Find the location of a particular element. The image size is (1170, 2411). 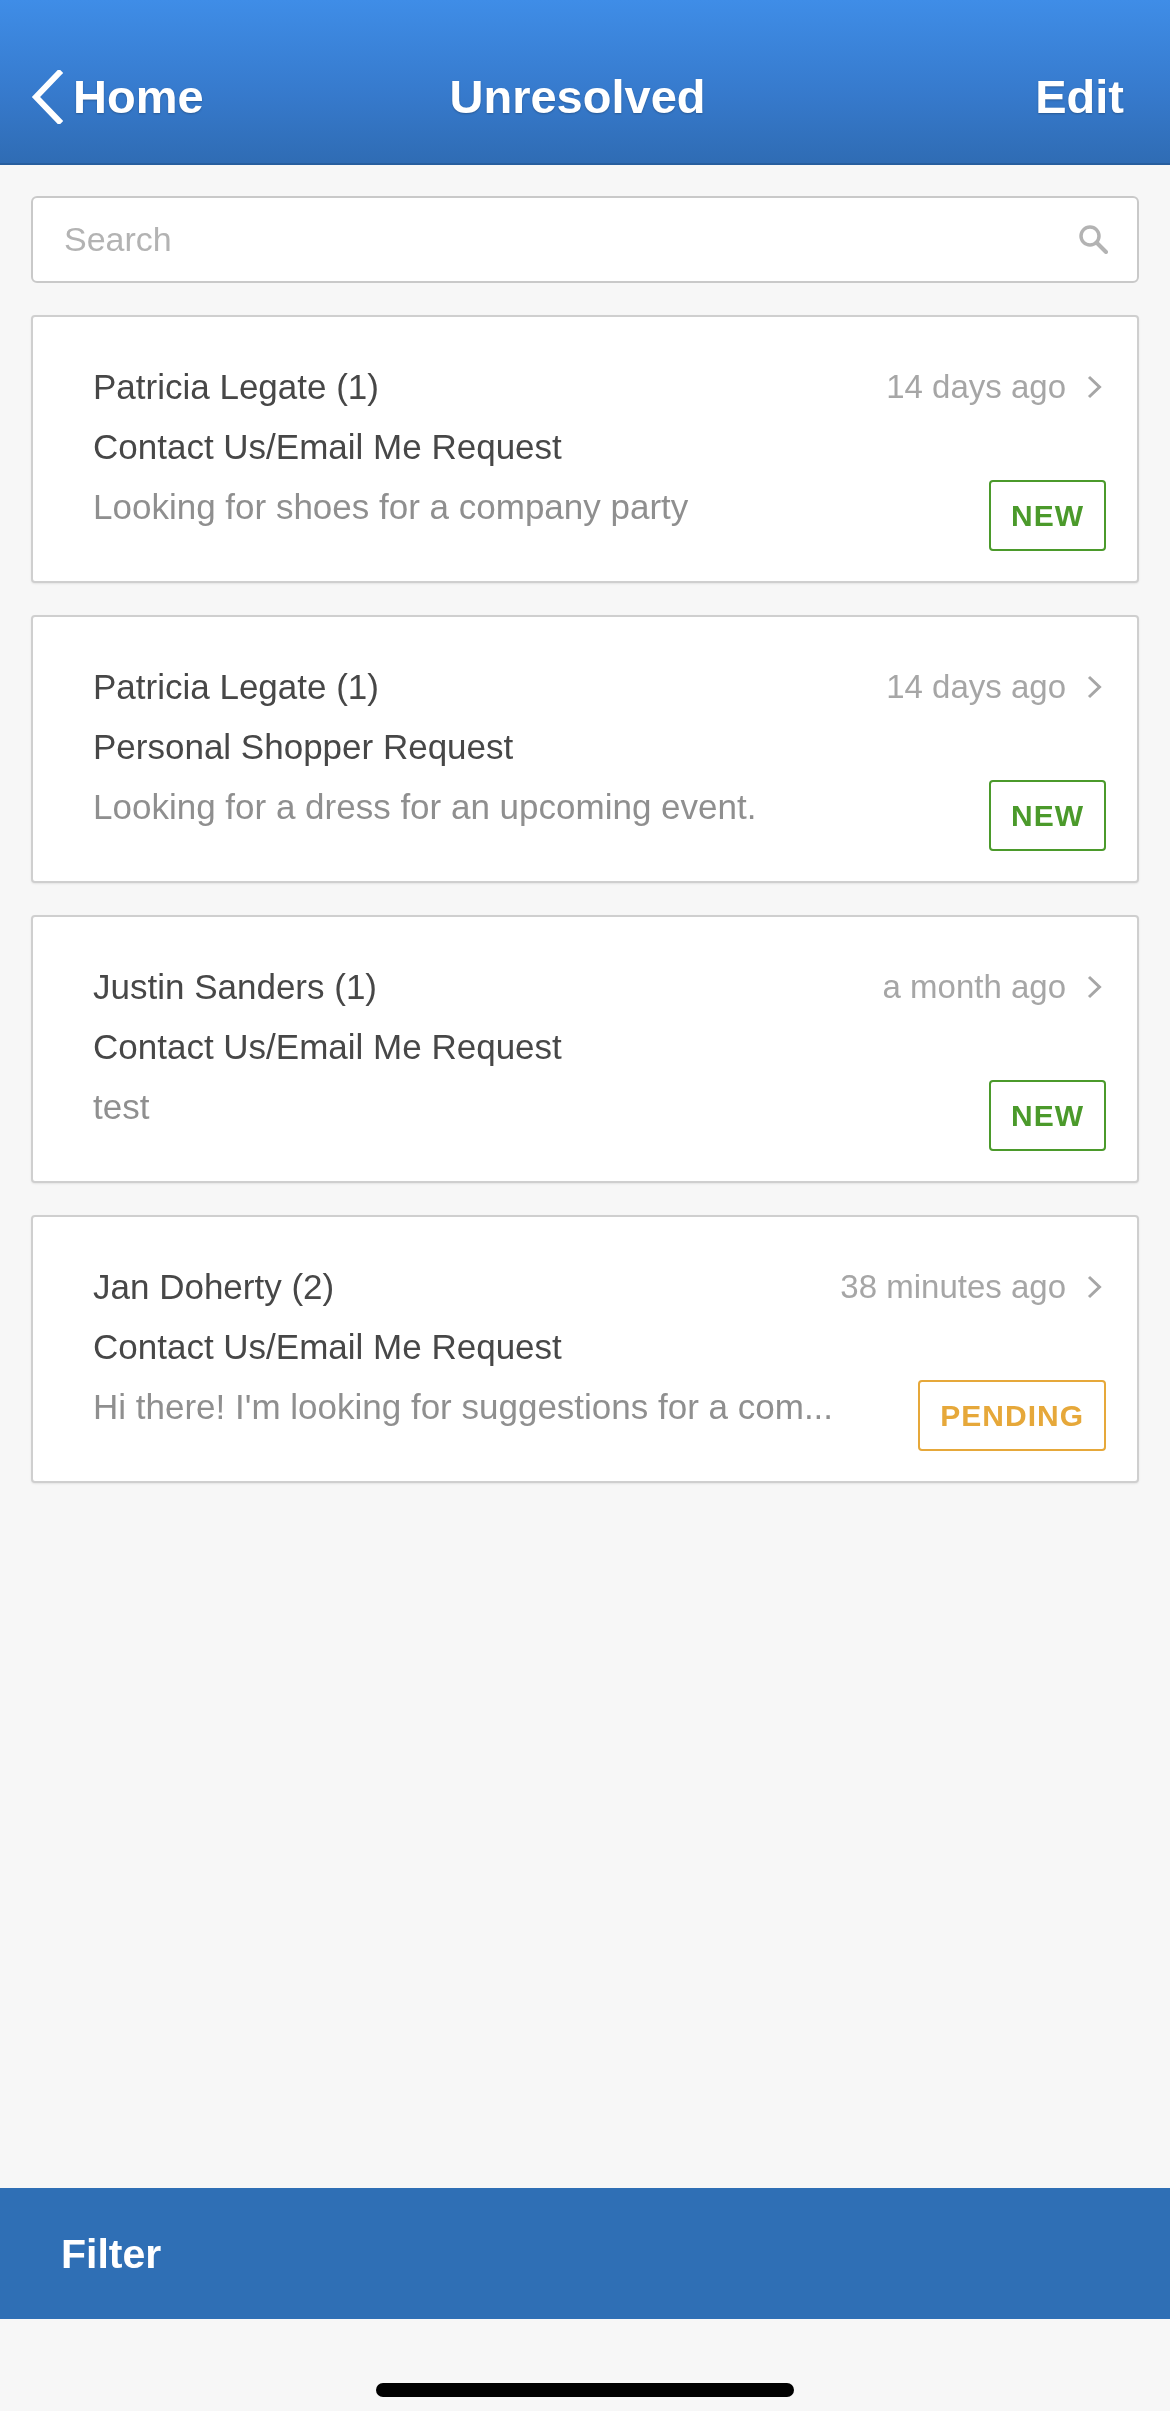

message-preview: Looking for a dress for an upcoming event. is located at coordinates (425, 807).